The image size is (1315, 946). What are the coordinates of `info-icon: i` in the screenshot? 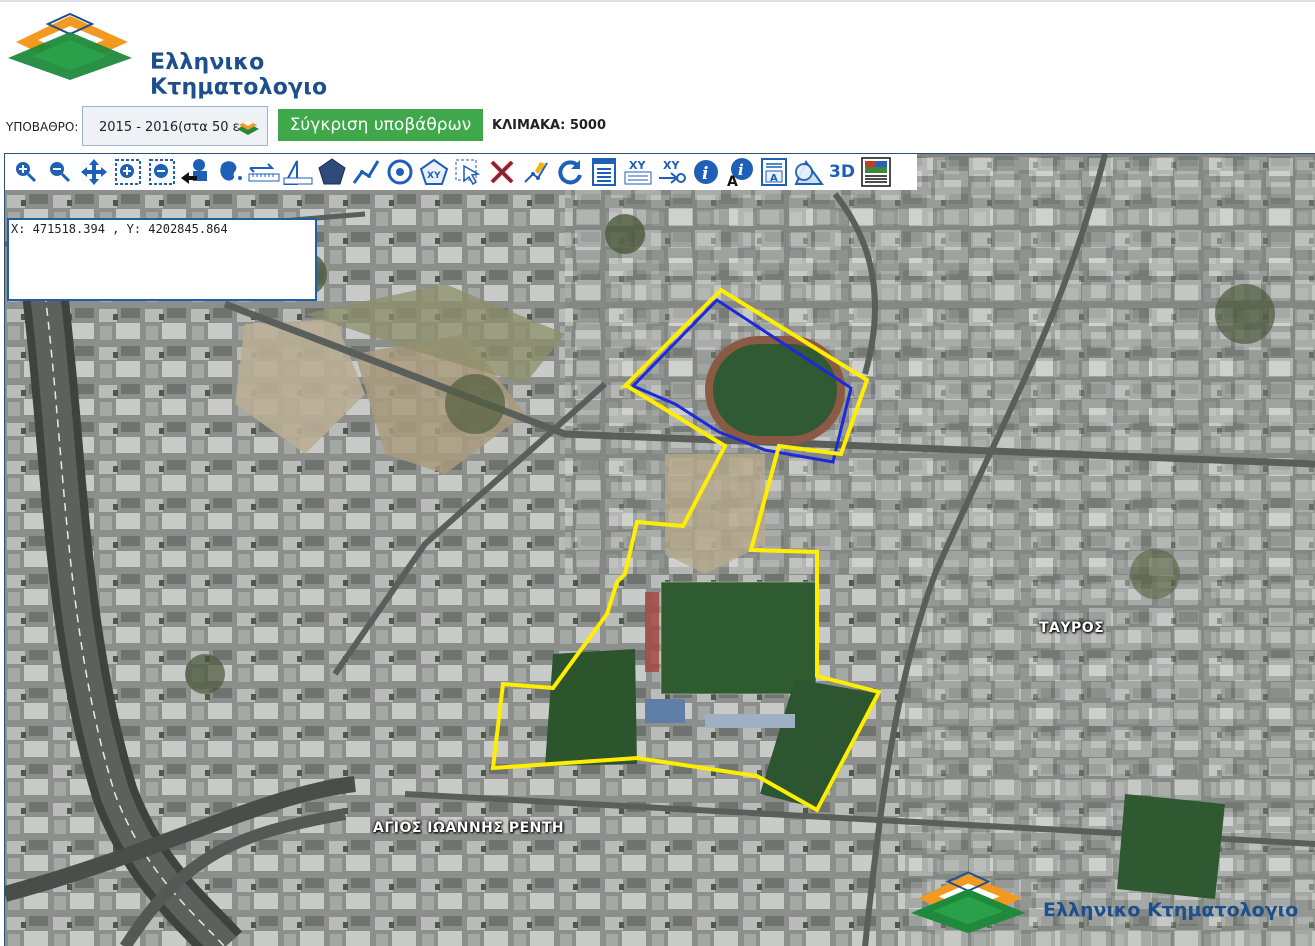 It's located at (706, 172).